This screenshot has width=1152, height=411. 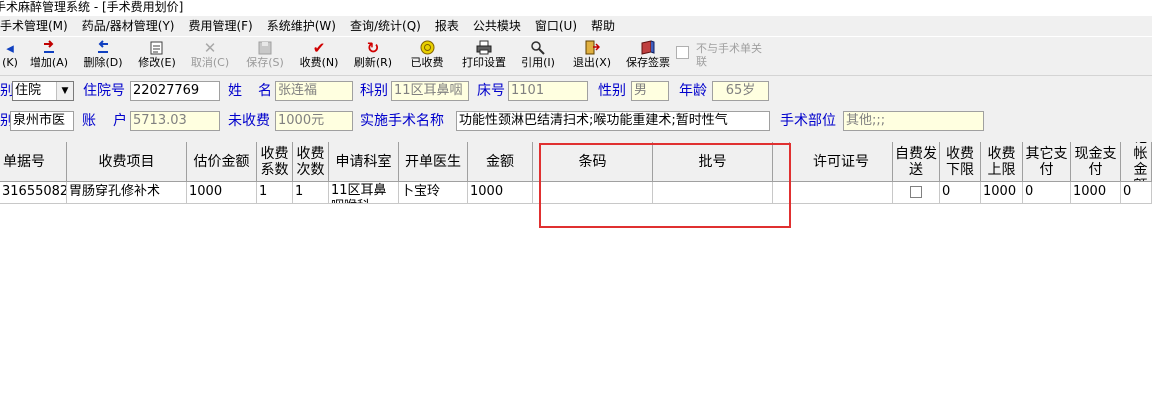 I want to click on age-label: 年龄, so click(x=693, y=91).